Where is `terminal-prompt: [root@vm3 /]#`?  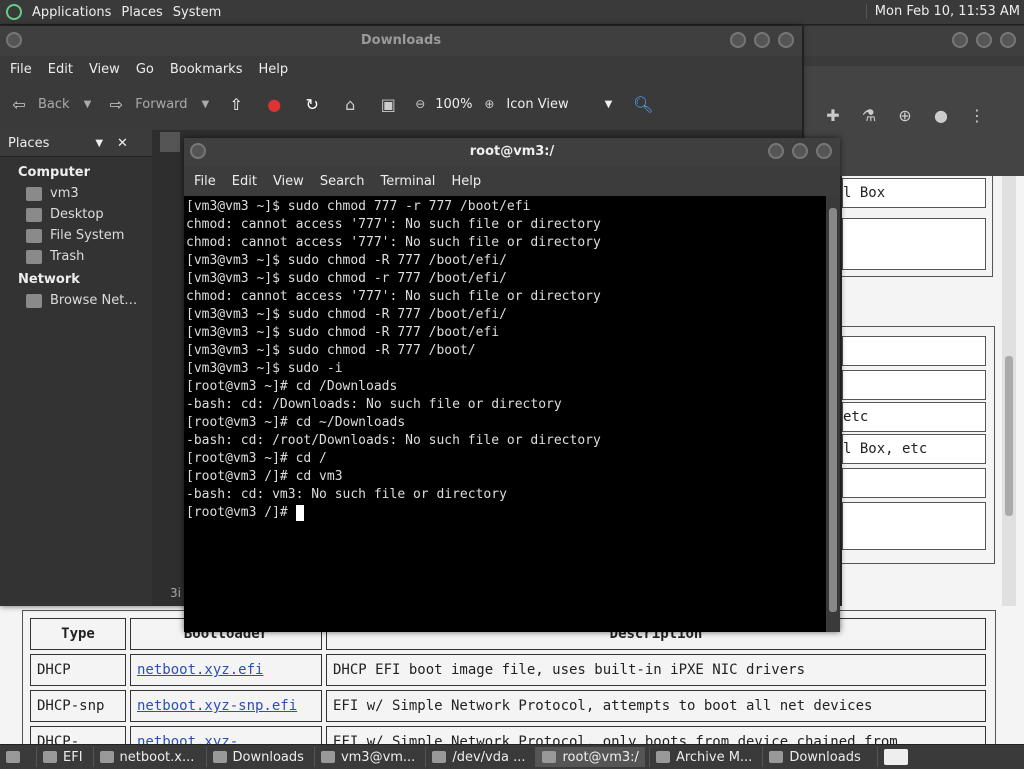
terminal-prompt: [root@vm3 /]# is located at coordinates (241, 512).